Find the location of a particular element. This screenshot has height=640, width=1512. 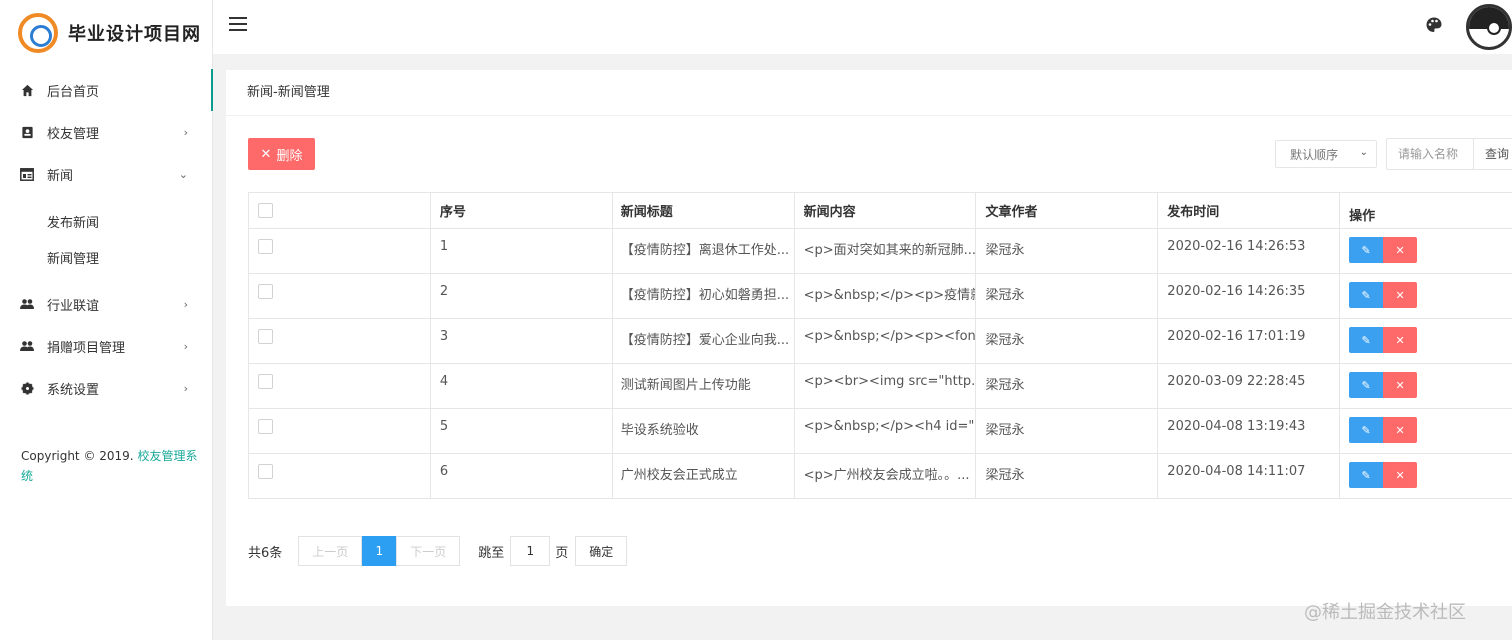

avatar is located at coordinates (1489, 27).